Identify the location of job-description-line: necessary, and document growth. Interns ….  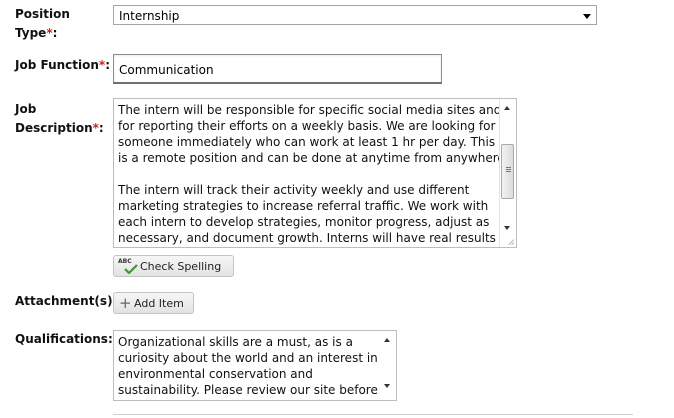
(315, 238).